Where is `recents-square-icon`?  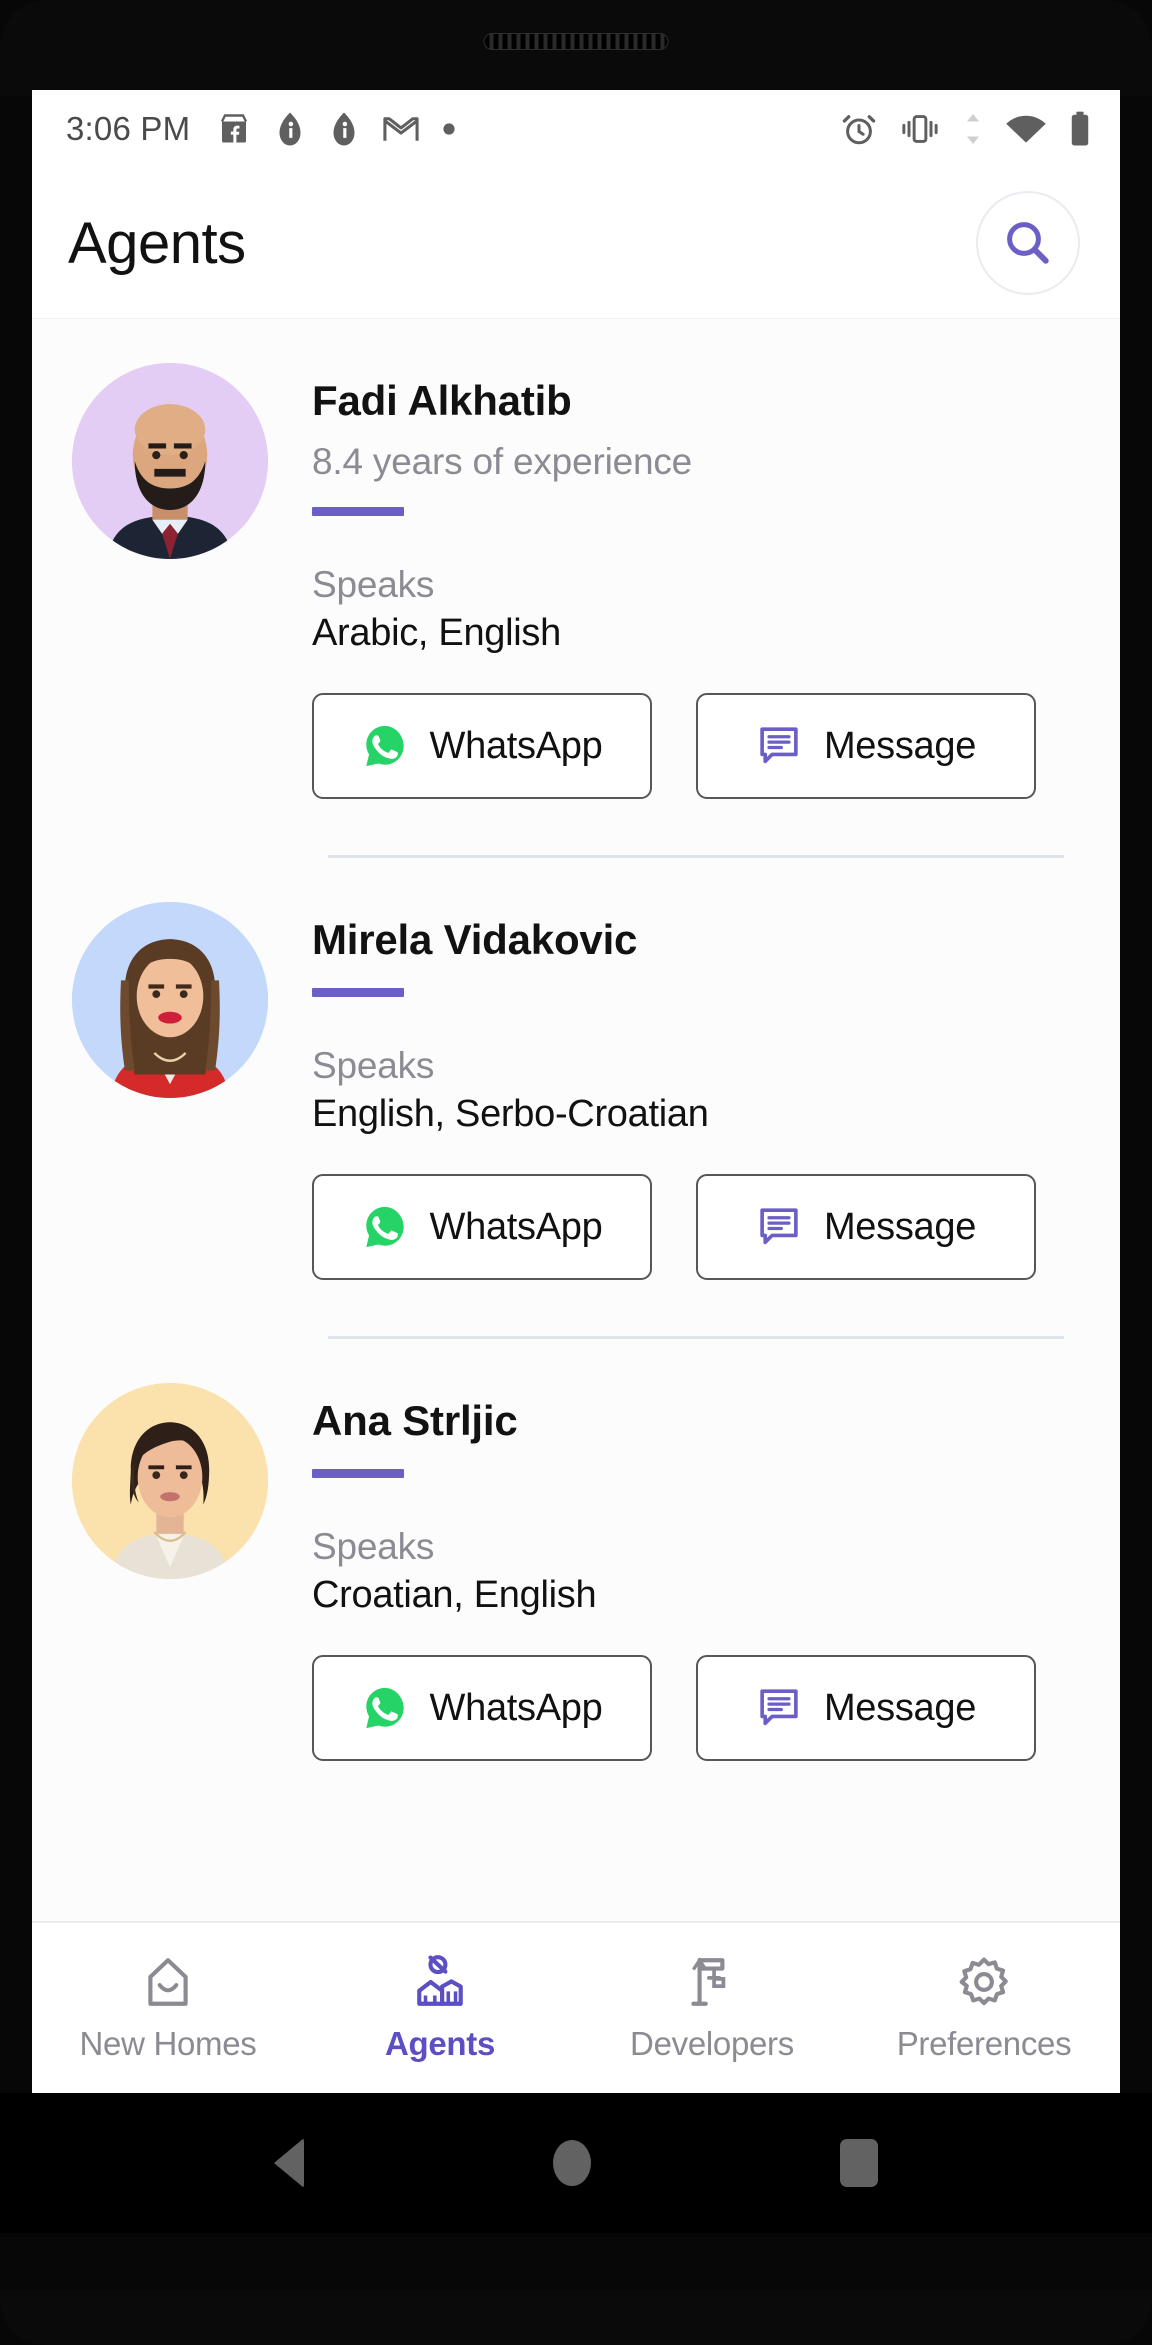
recents-square-icon is located at coordinates (858, 2163).